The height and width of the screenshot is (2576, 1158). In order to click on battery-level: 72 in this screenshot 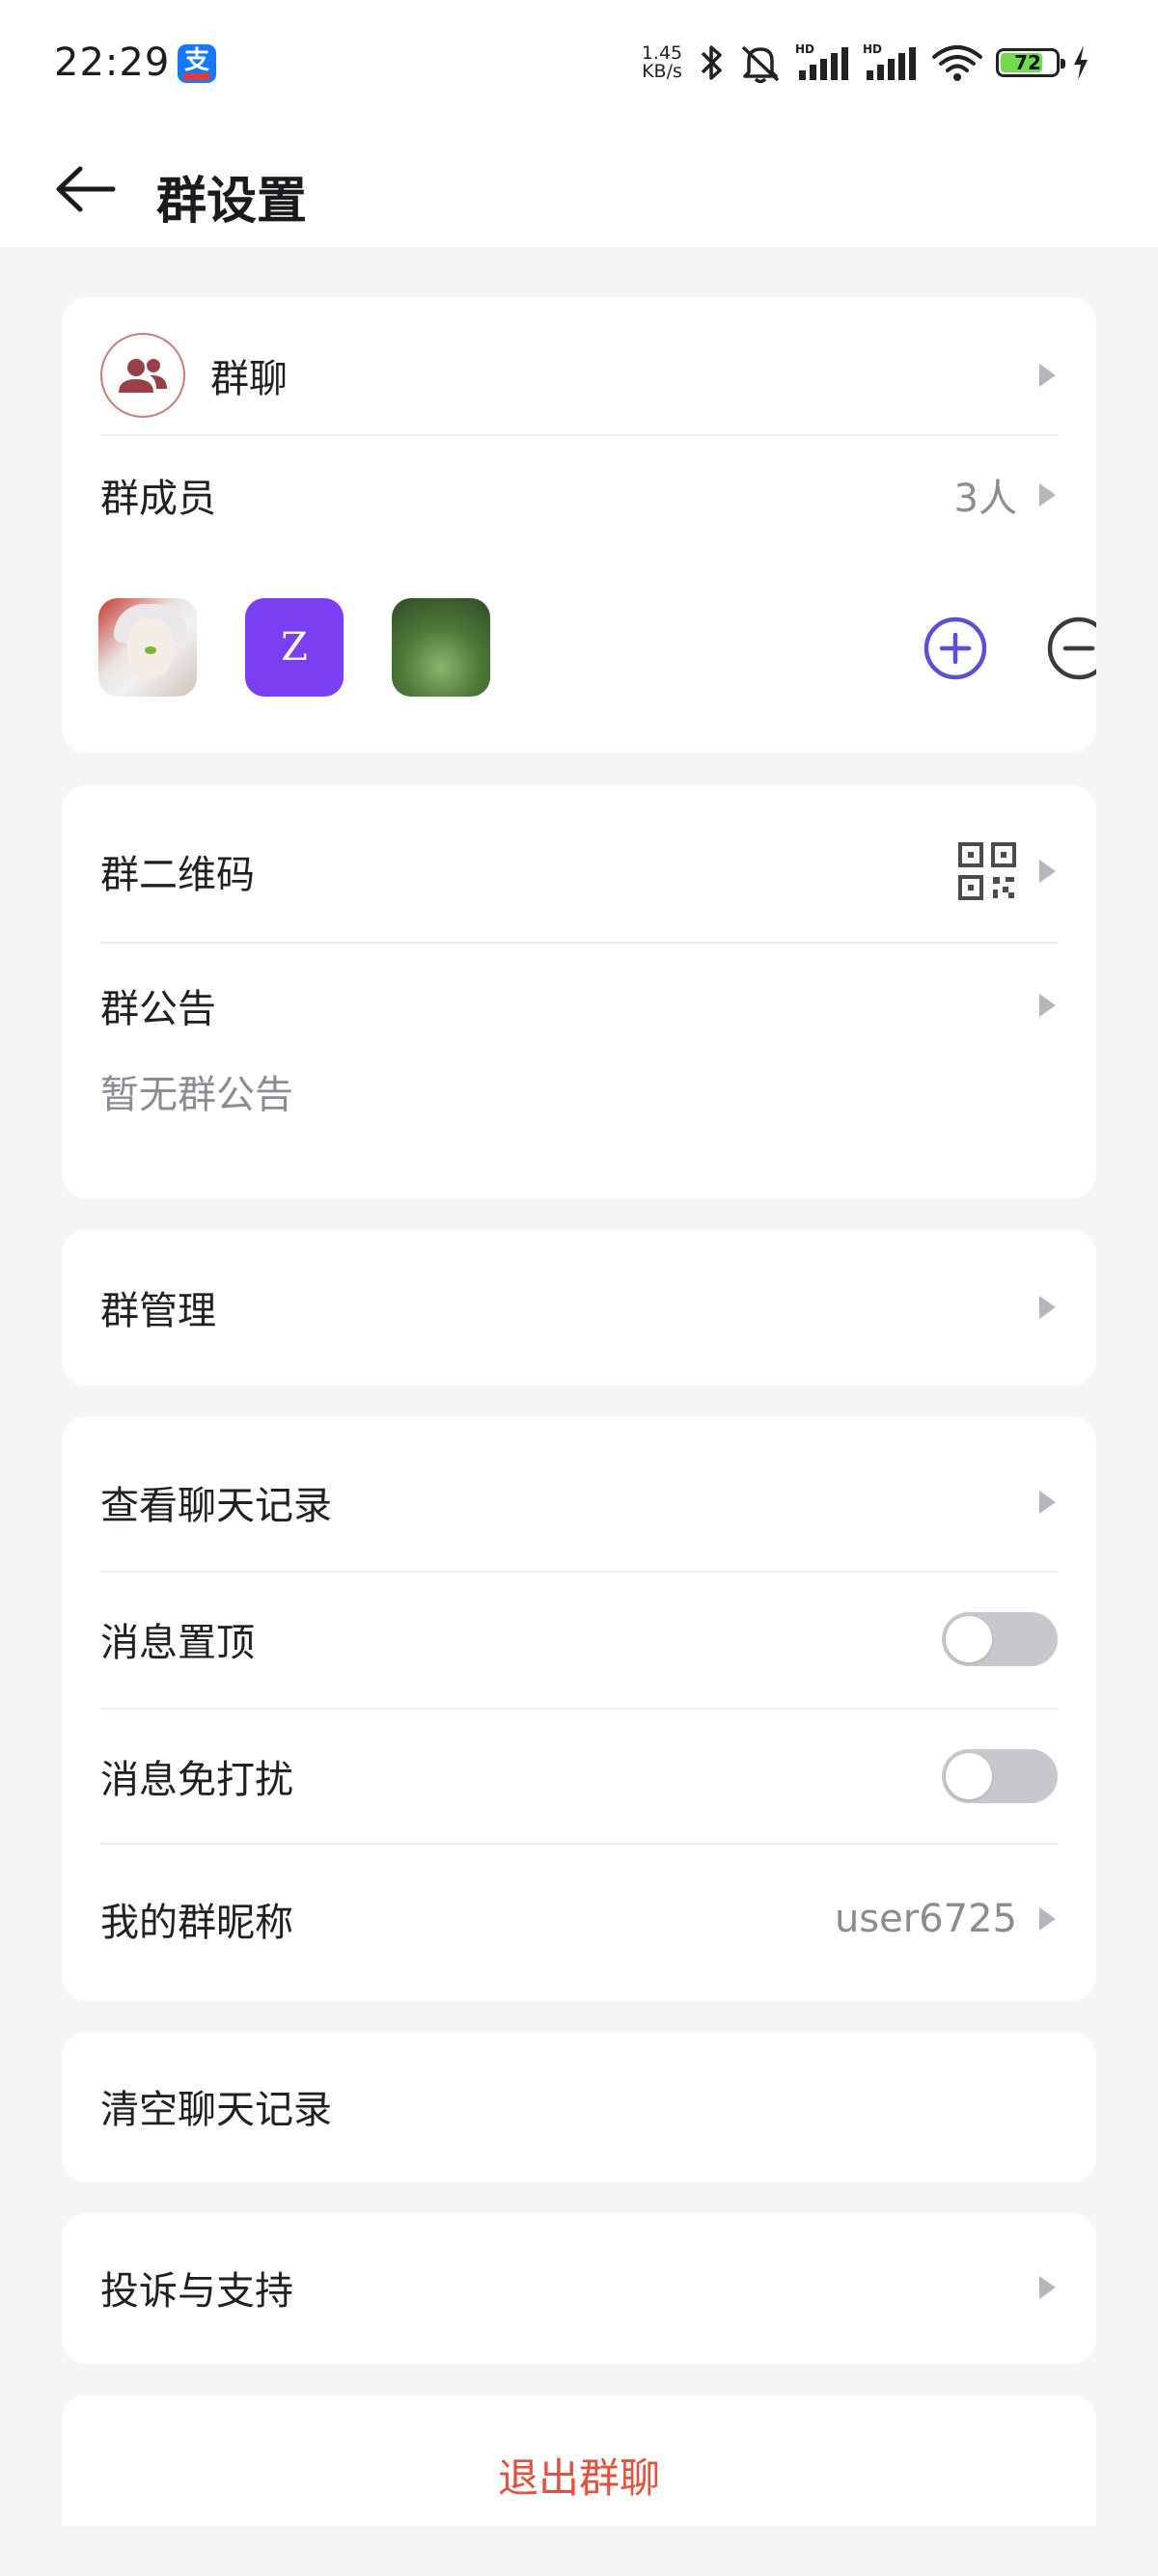, I will do `click(1027, 63)`.